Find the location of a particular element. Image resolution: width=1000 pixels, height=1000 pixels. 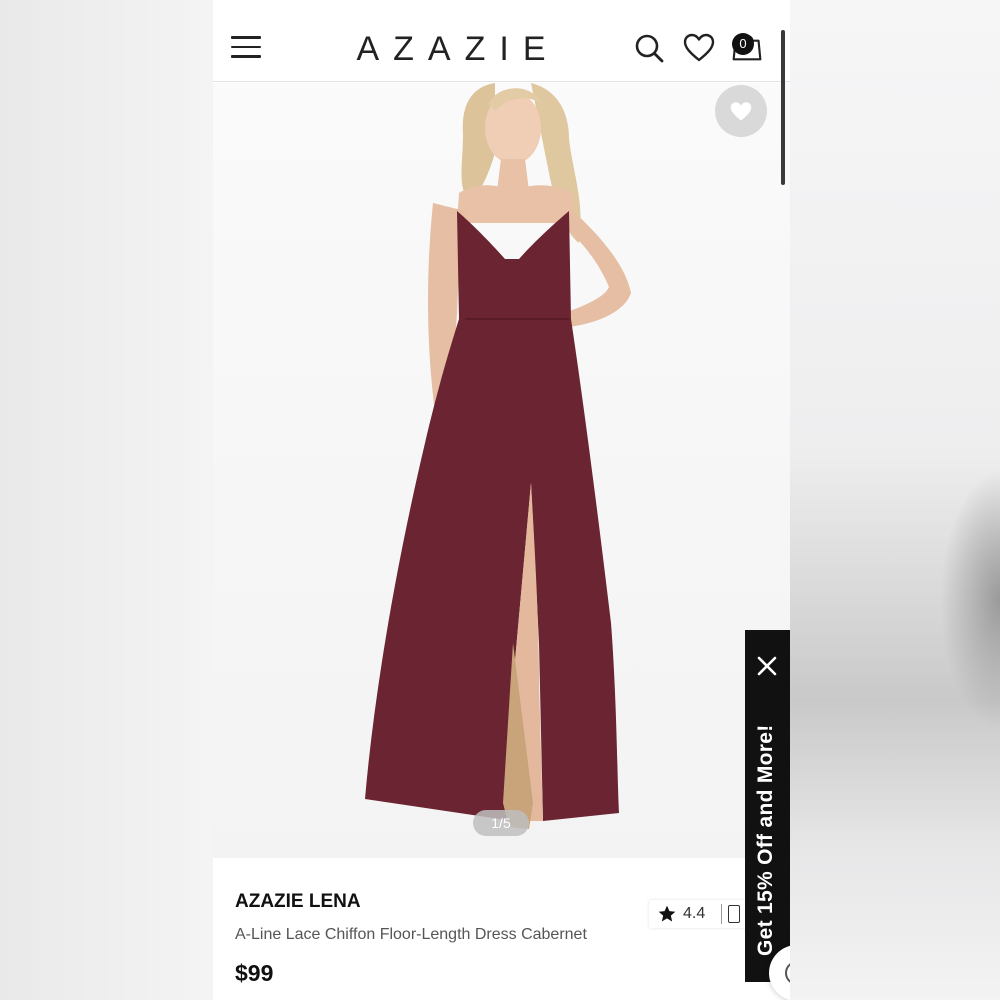

heart-icon is located at coordinates (741, 111).